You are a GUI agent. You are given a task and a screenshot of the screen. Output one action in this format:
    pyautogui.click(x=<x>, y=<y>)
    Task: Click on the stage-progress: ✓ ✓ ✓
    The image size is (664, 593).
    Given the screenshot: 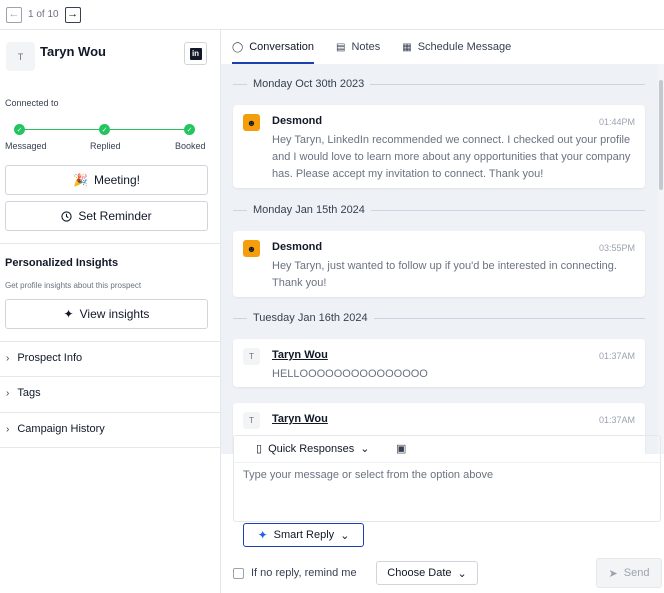 What is the action you would take?
    pyautogui.click(x=104, y=131)
    